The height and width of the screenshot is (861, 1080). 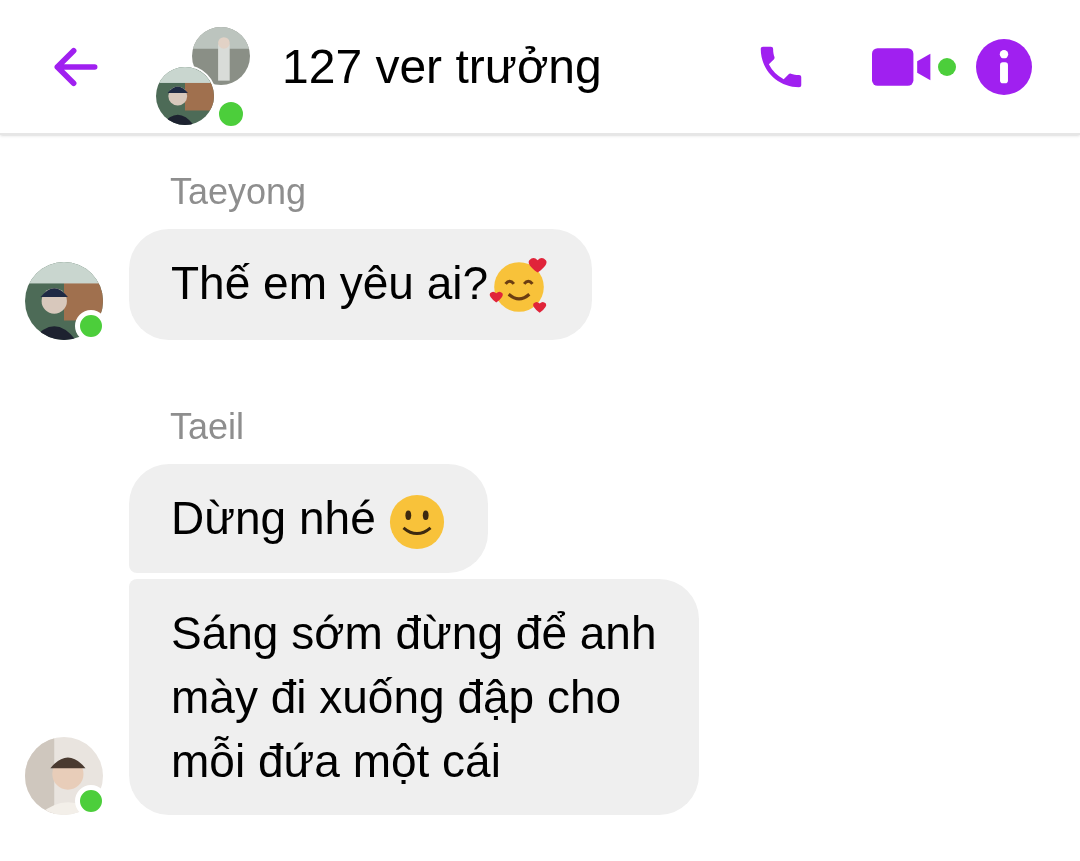 What do you see at coordinates (416, 521) in the screenshot?
I see `smiling-face-icon` at bounding box center [416, 521].